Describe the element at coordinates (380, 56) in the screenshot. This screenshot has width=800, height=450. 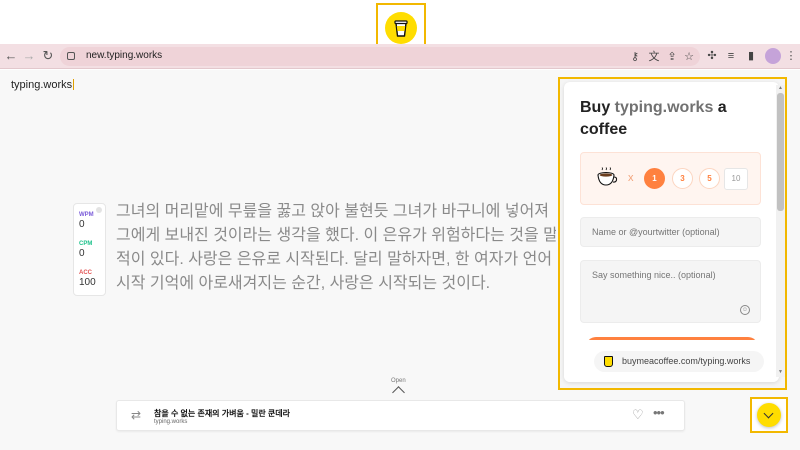
I see `address-bar: new.typing.works ⚷ 文 ⇪ ☆` at that location.